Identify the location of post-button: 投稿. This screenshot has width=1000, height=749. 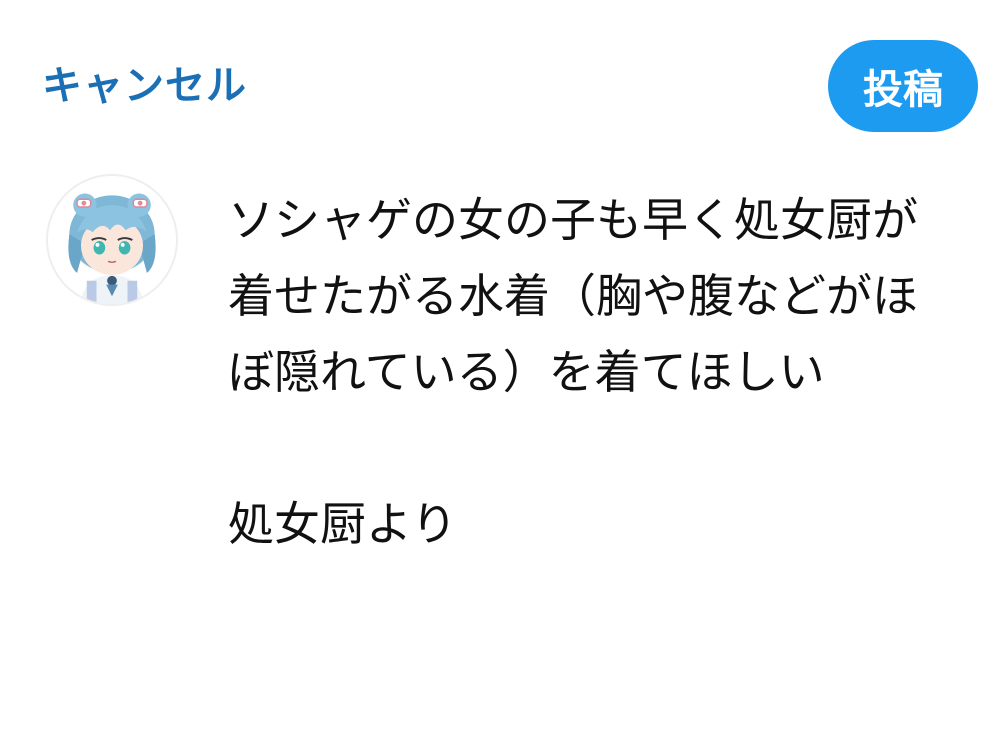
(903, 86).